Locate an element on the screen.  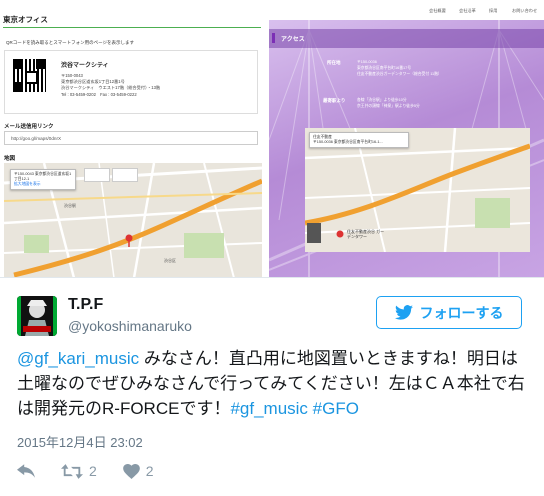
mail-link-label: メール送信用リンク is located at coordinates (29, 127).